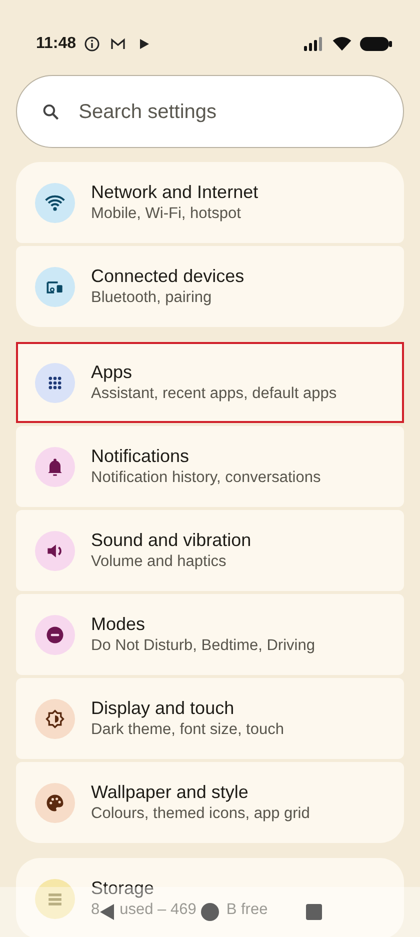  What do you see at coordinates (170, 792) in the screenshot?
I see `item-title: Wallpaper and style` at bounding box center [170, 792].